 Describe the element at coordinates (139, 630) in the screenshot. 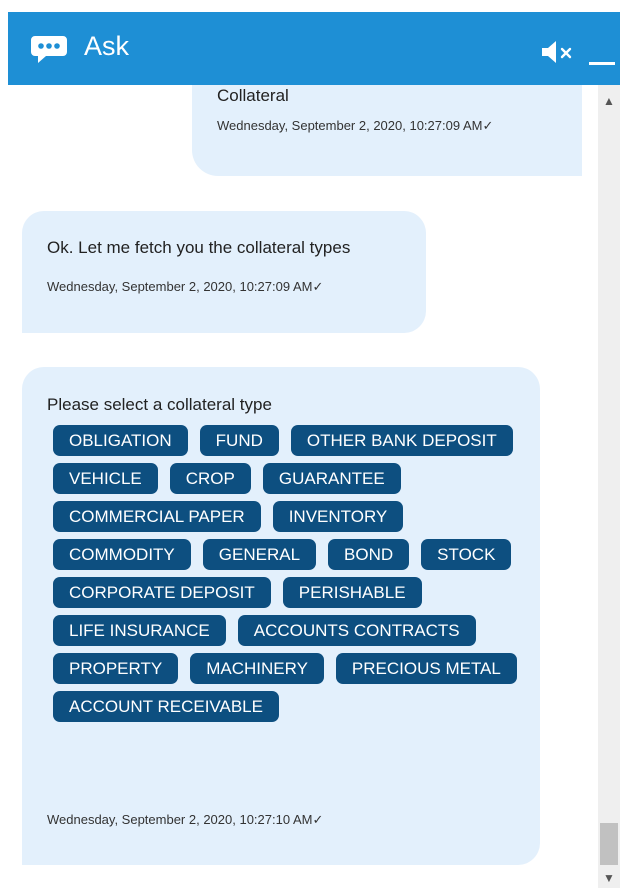

I see `collateral-option-button: LIFE INSURANCE` at that location.